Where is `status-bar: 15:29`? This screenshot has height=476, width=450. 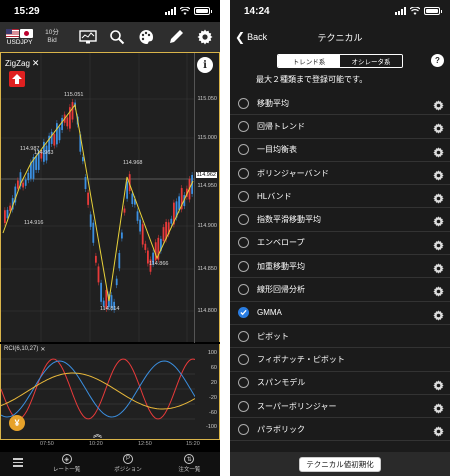 status-bar: 15:29 is located at coordinates (110, 11).